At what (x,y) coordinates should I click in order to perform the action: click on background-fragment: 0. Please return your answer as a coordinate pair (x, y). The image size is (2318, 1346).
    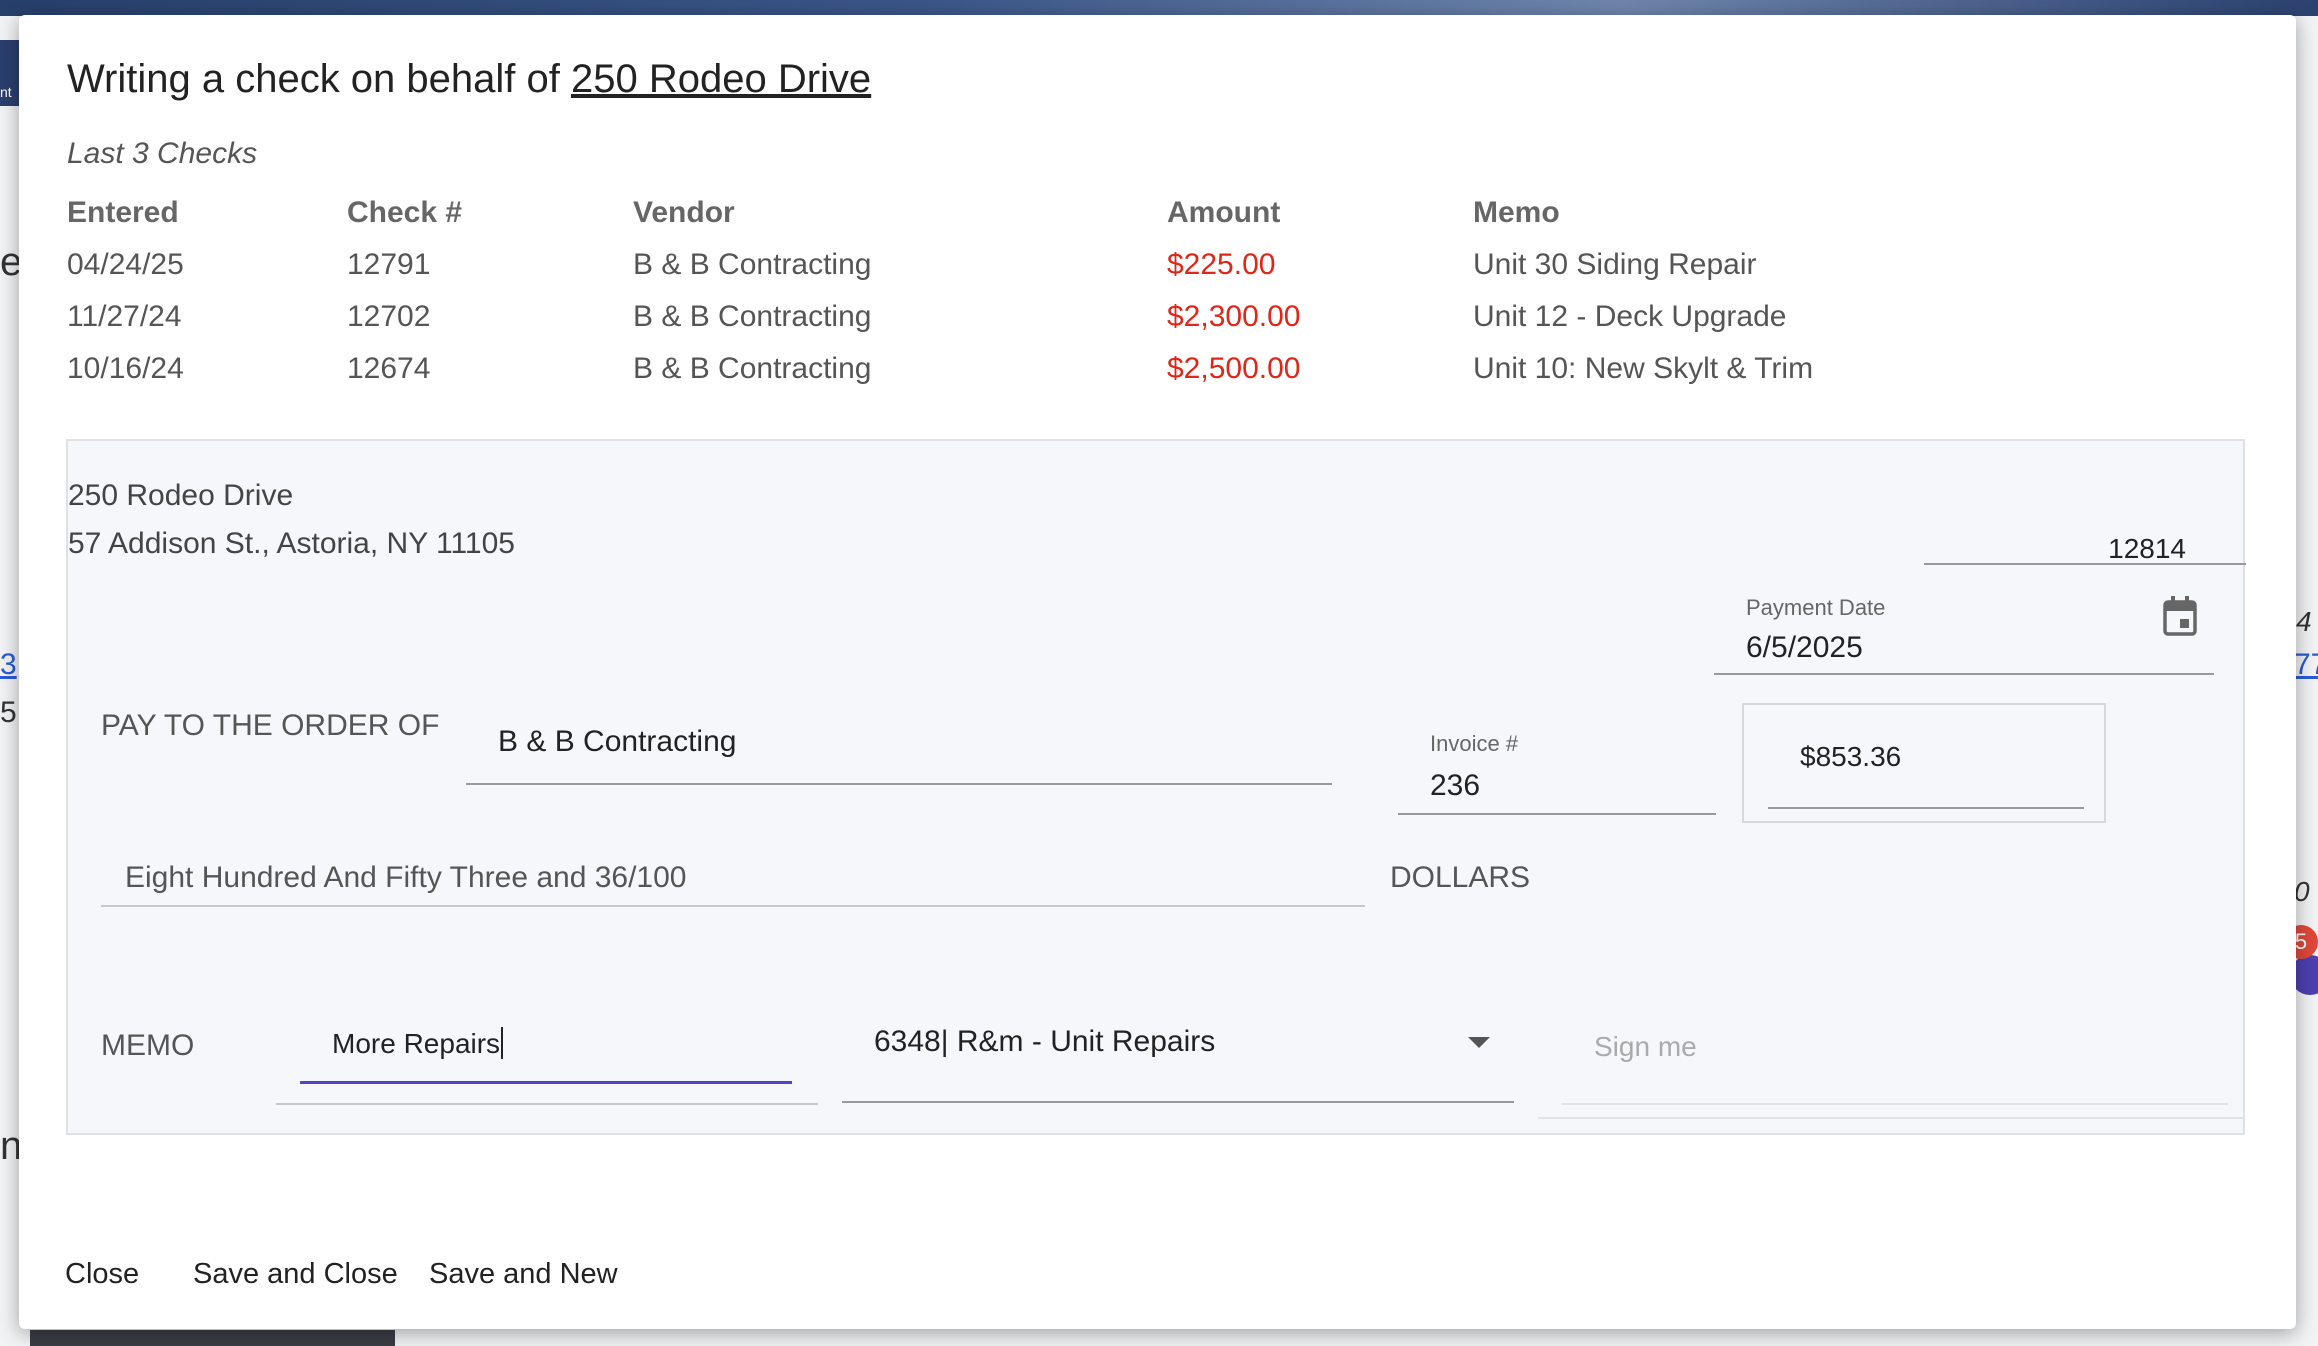
    Looking at the image, I should click on (2302, 891).